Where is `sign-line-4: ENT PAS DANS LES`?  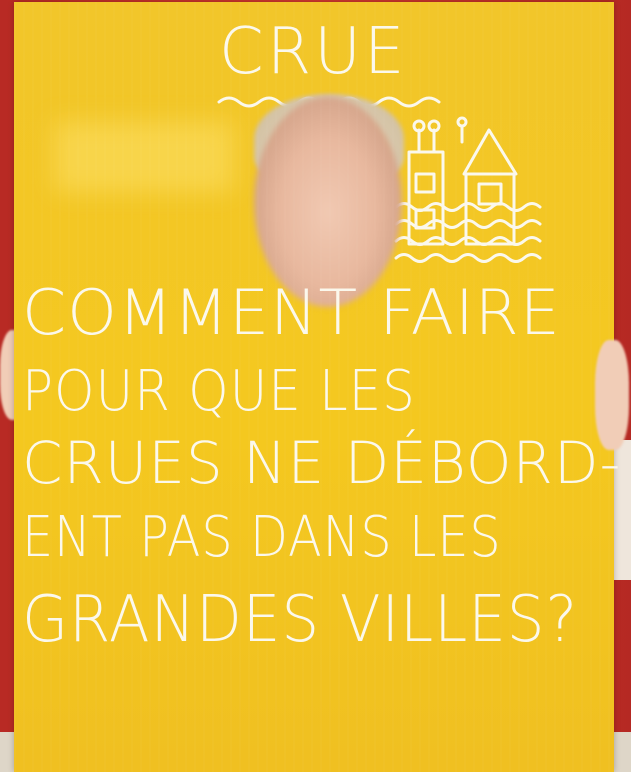
sign-line-4: ENT PAS DANS LES is located at coordinates (262, 537).